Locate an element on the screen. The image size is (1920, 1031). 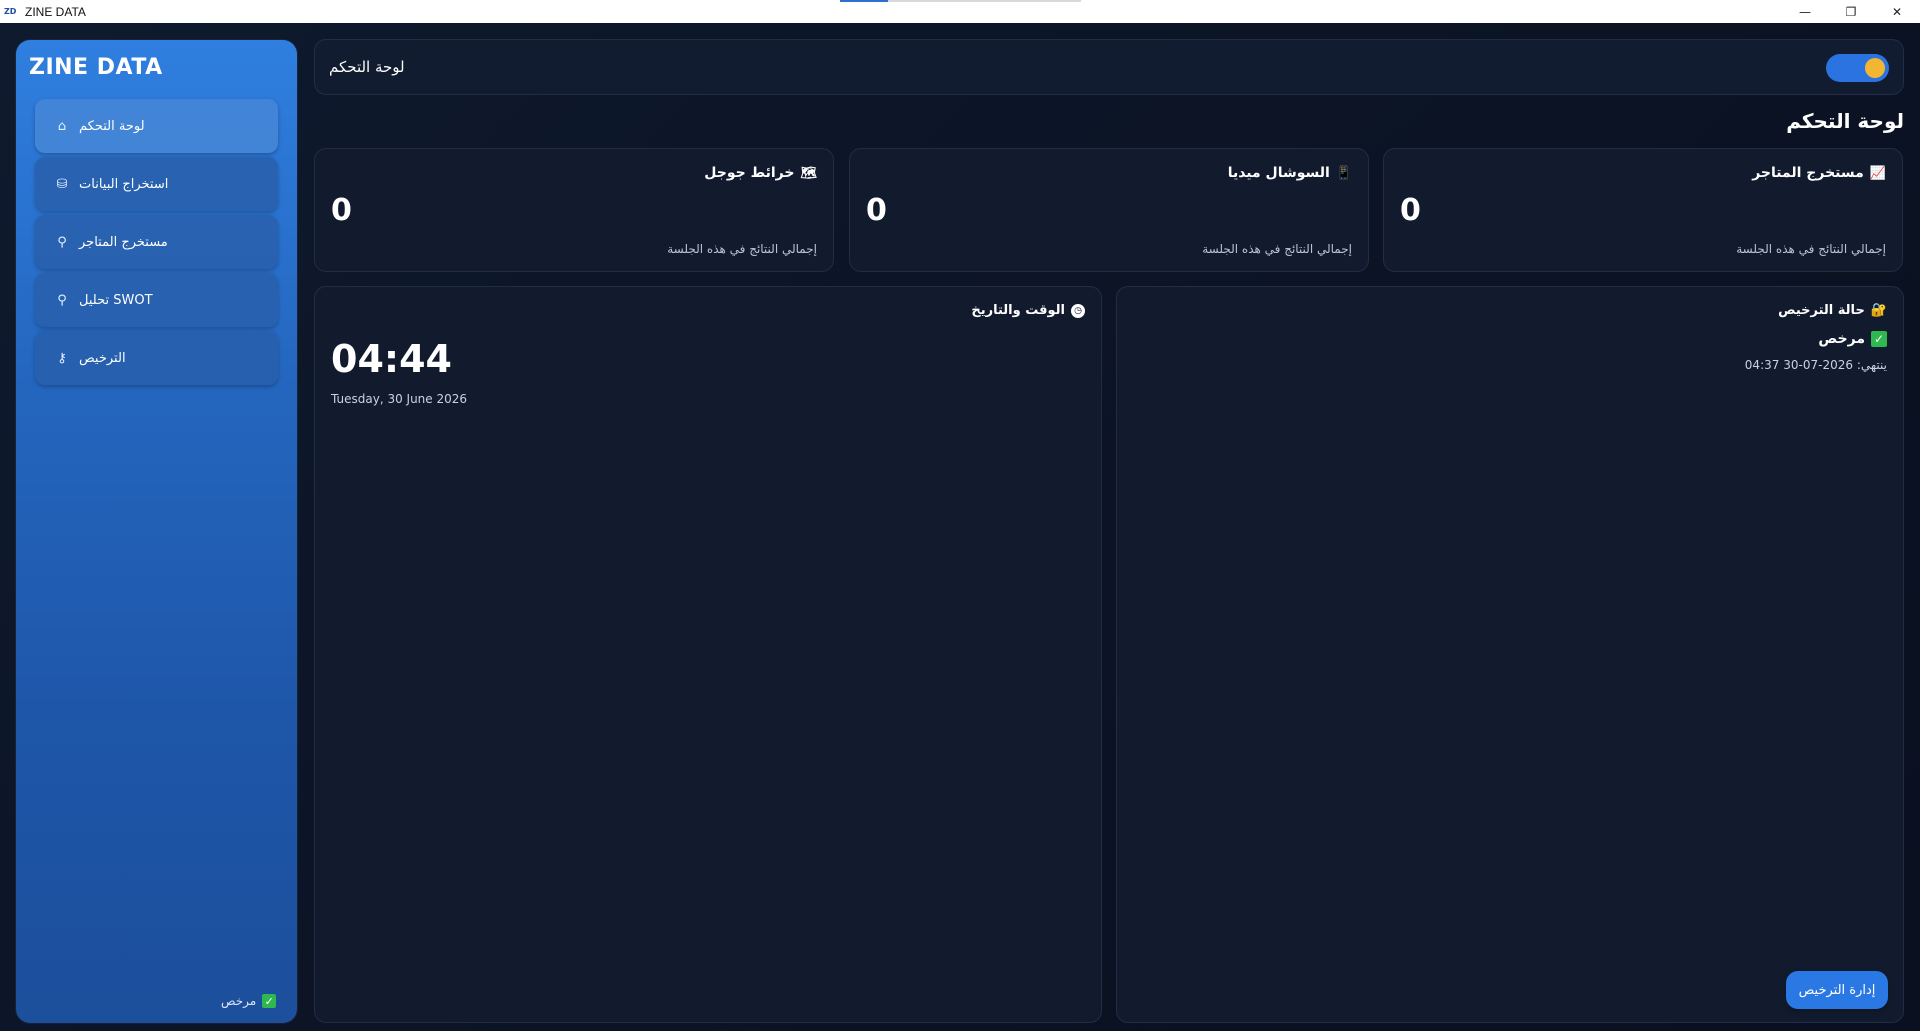
map-icon: 🗺 is located at coordinates (808, 173).